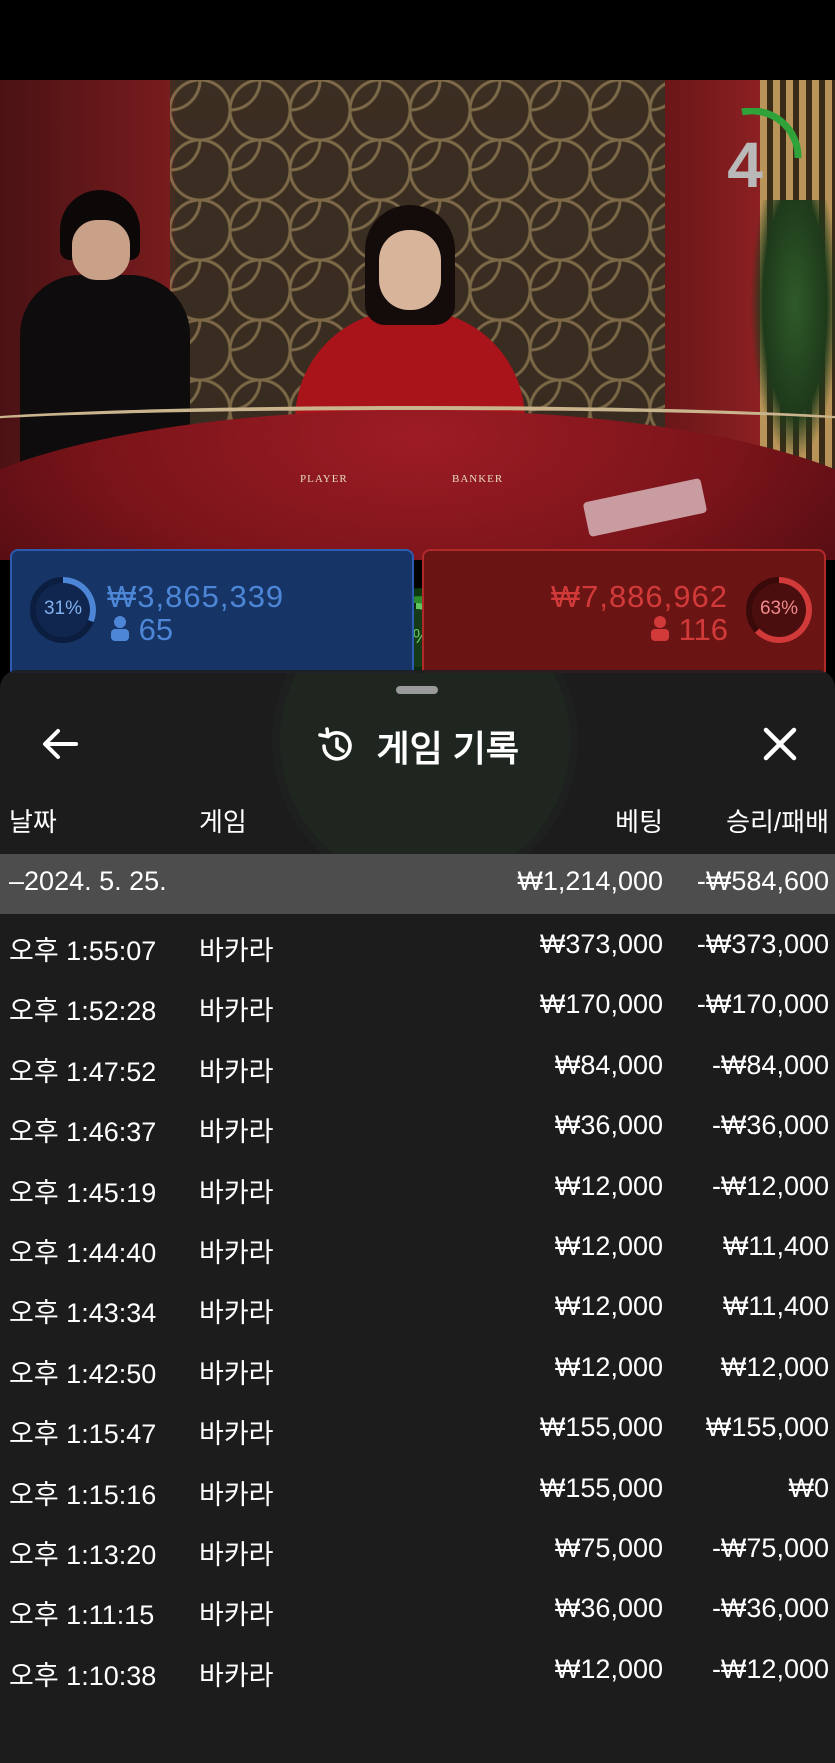 This screenshot has width=835, height=1763. I want to click on row-time: 오후 1:43:34, so click(83, 1313).